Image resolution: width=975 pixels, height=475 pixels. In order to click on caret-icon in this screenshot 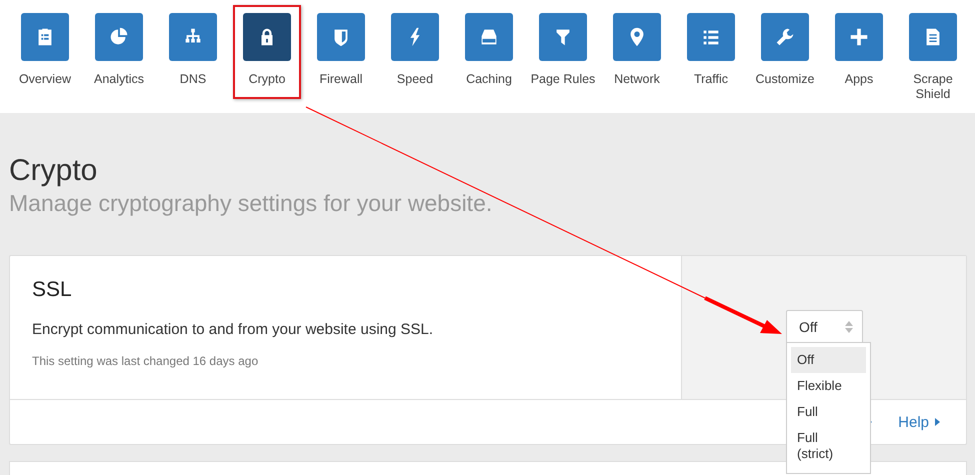, I will do `click(937, 422)`.